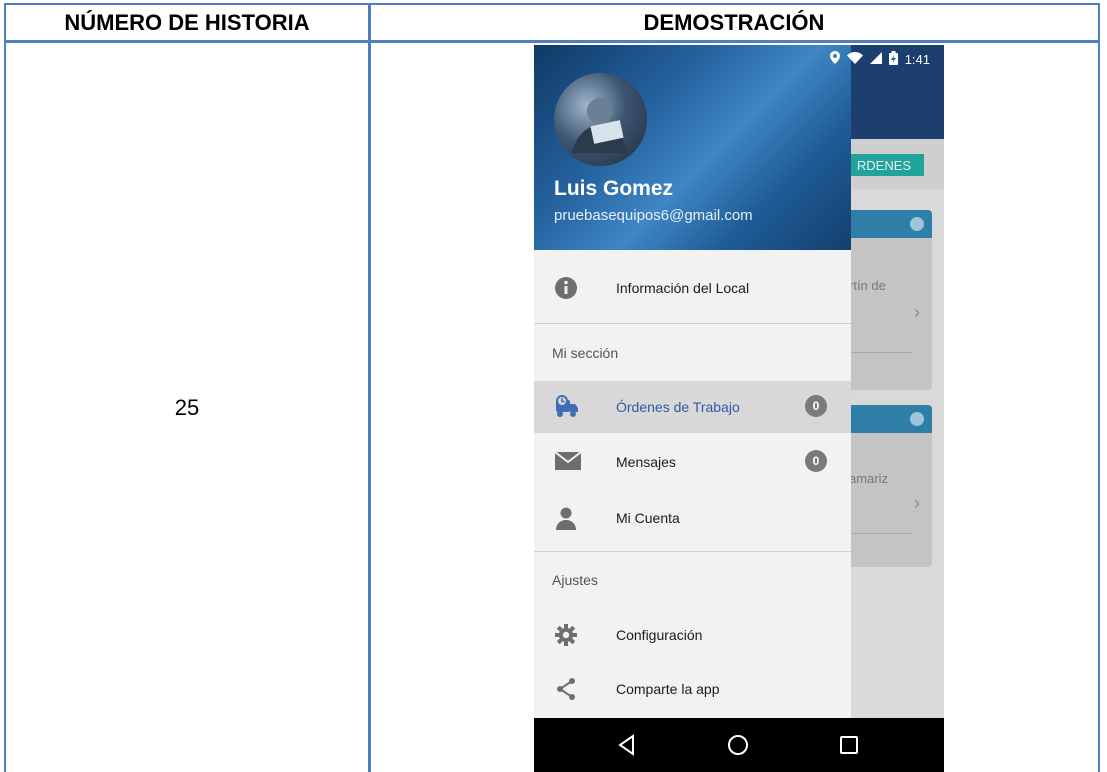 The image size is (1107, 772). What do you see at coordinates (1099, 387) in the screenshot?
I see `table-border-right` at bounding box center [1099, 387].